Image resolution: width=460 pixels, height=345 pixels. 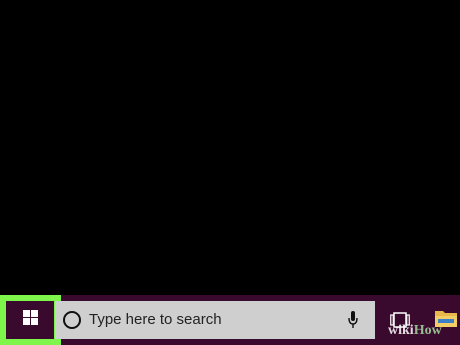 I want to click on watermark-how: How, so click(x=427, y=330).